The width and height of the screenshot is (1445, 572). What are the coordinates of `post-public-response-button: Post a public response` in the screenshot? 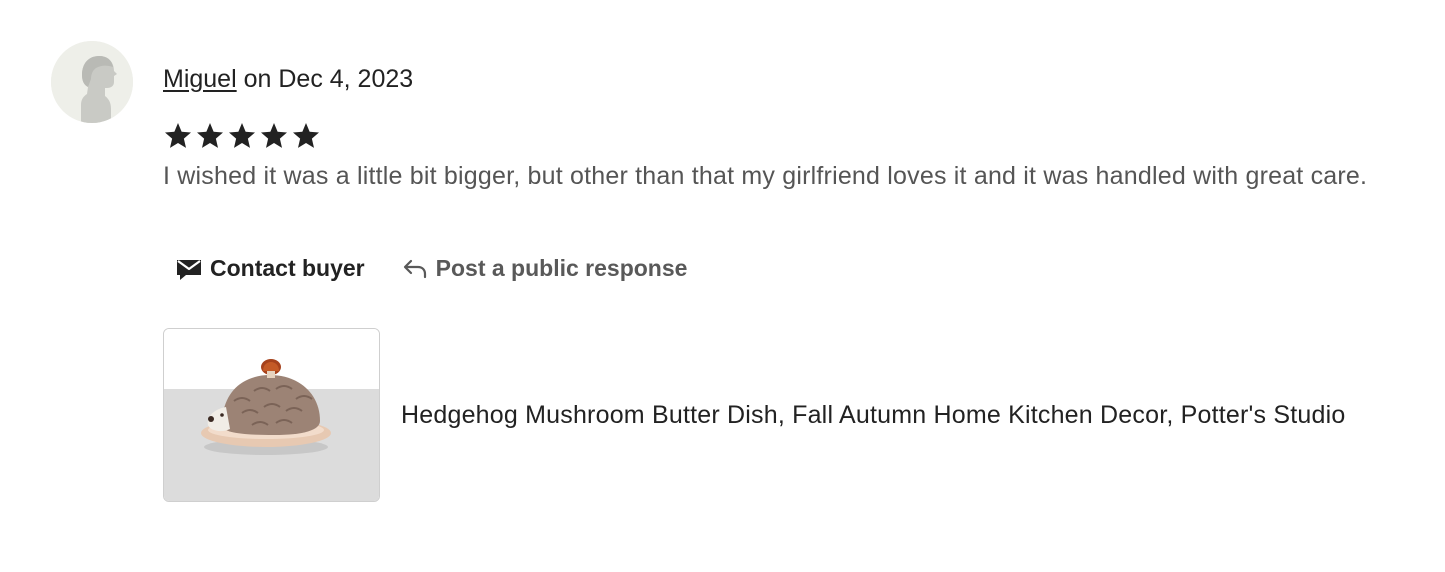 It's located at (548, 268).